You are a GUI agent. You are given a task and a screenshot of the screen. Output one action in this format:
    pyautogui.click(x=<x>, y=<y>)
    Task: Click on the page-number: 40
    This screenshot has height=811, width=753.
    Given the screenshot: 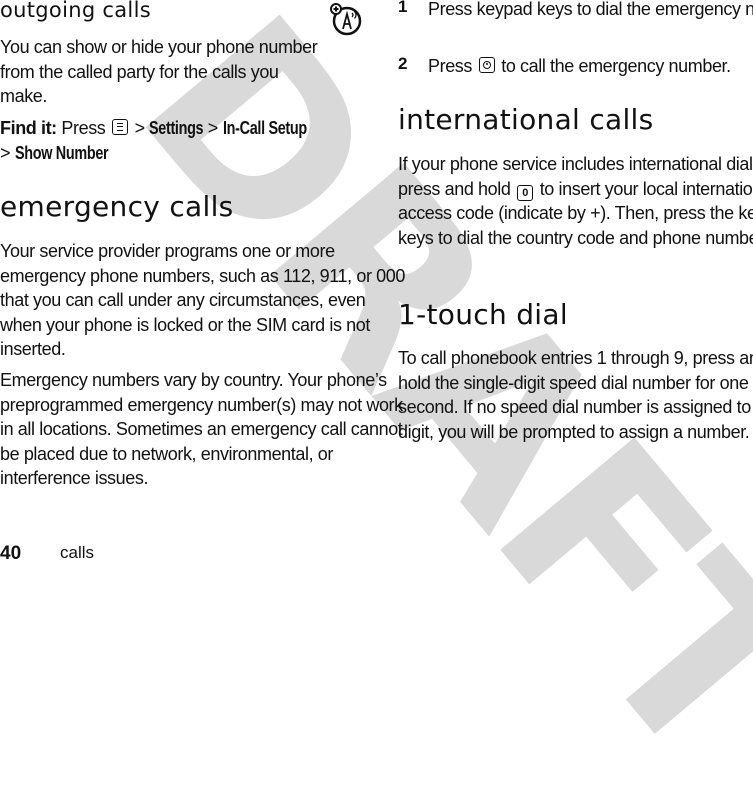 What is the action you would take?
    pyautogui.click(x=11, y=553)
    